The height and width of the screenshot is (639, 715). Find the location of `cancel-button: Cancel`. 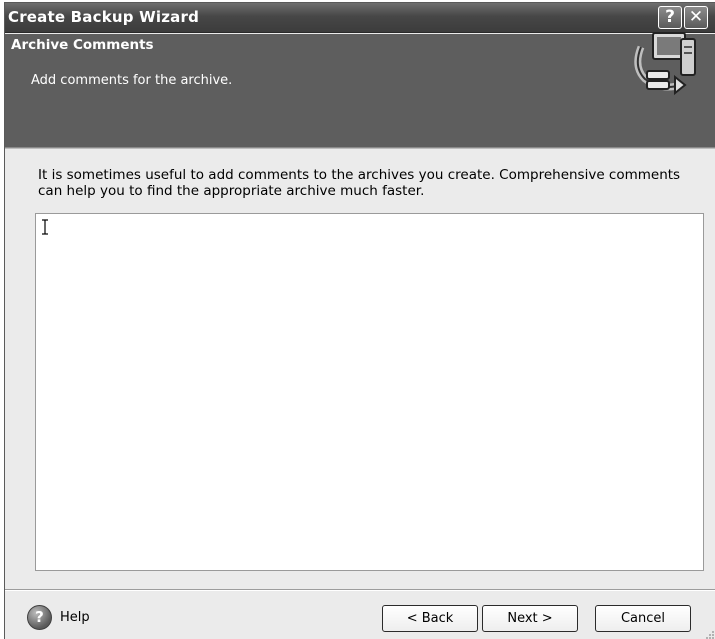

cancel-button: Cancel is located at coordinates (643, 618).